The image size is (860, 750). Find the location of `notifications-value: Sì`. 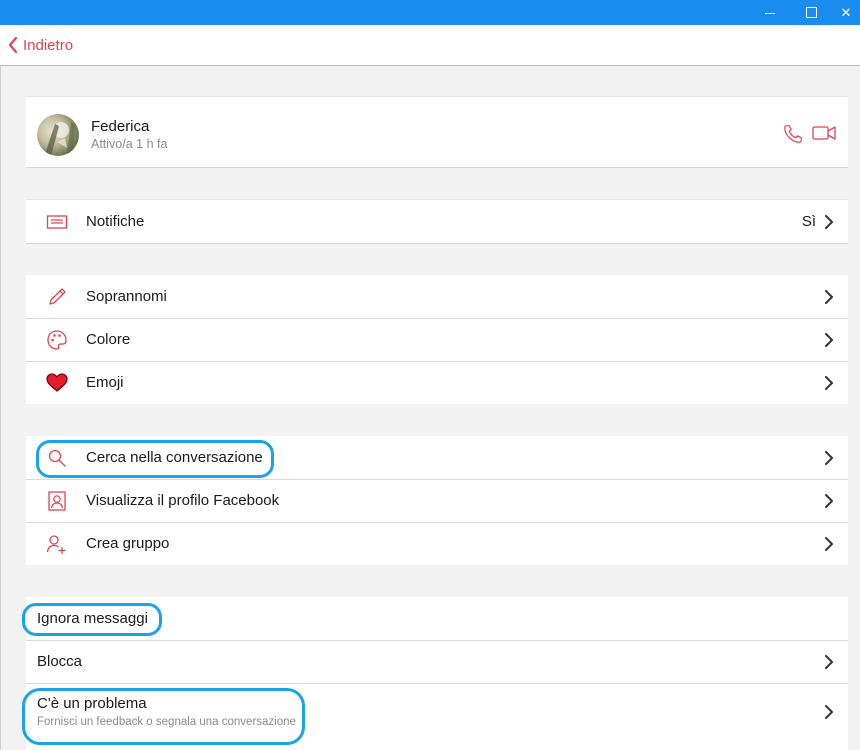

notifications-value: Sì is located at coordinates (808, 221).